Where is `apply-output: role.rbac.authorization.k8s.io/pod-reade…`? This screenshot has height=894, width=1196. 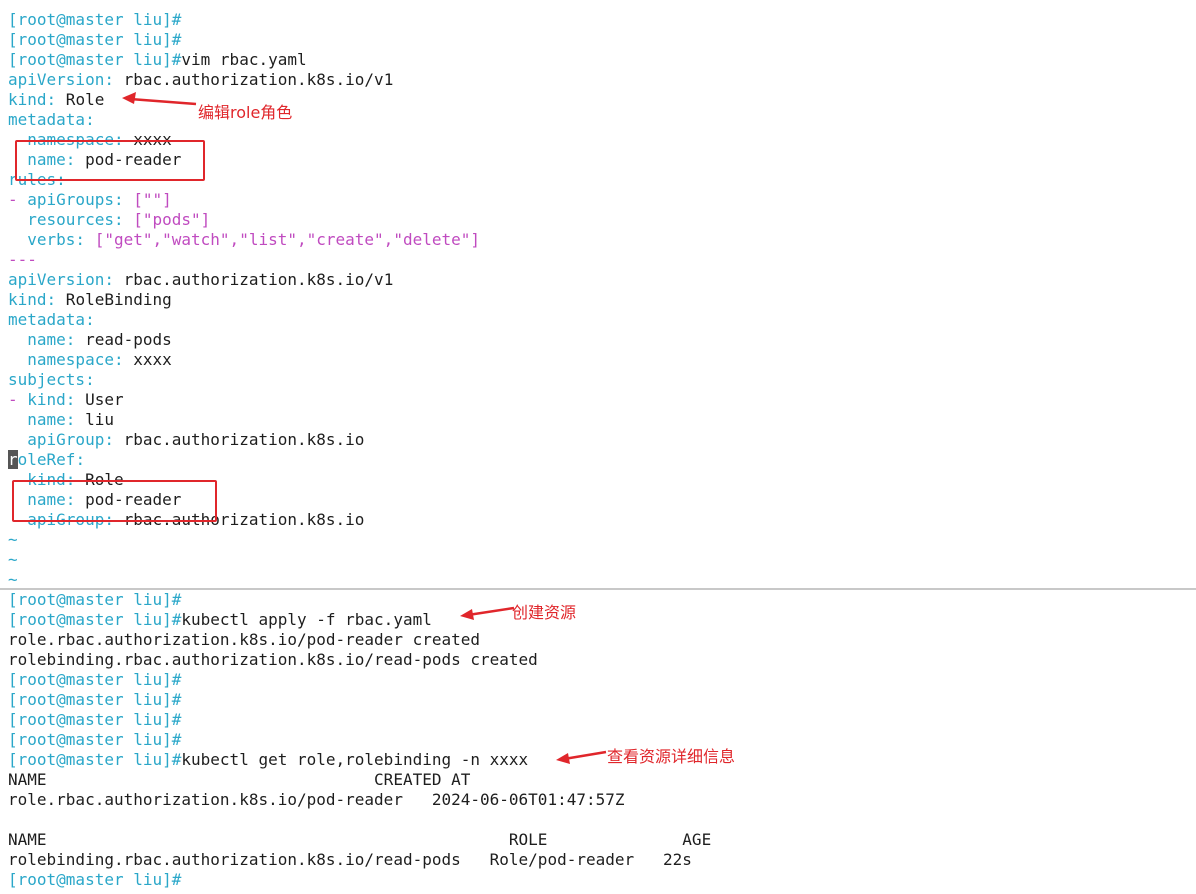 apply-output: role.rbac.authorization.k8s.io/pod-reade… is located at coordinates (244, 639).